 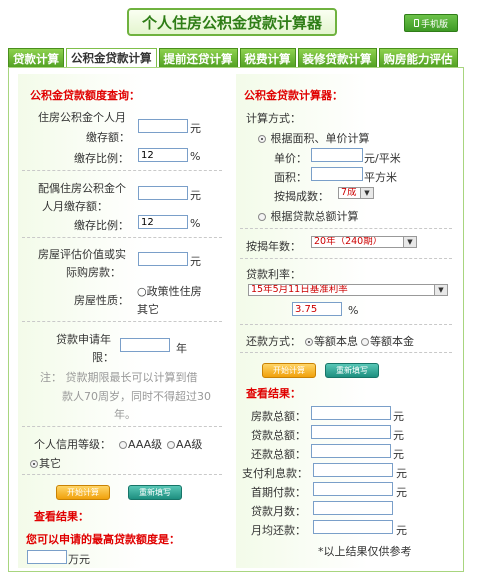 What do you see at coordinates (353, 489) in the screenshot?
I see `result-down-payment` at bounding box center [353, 489].